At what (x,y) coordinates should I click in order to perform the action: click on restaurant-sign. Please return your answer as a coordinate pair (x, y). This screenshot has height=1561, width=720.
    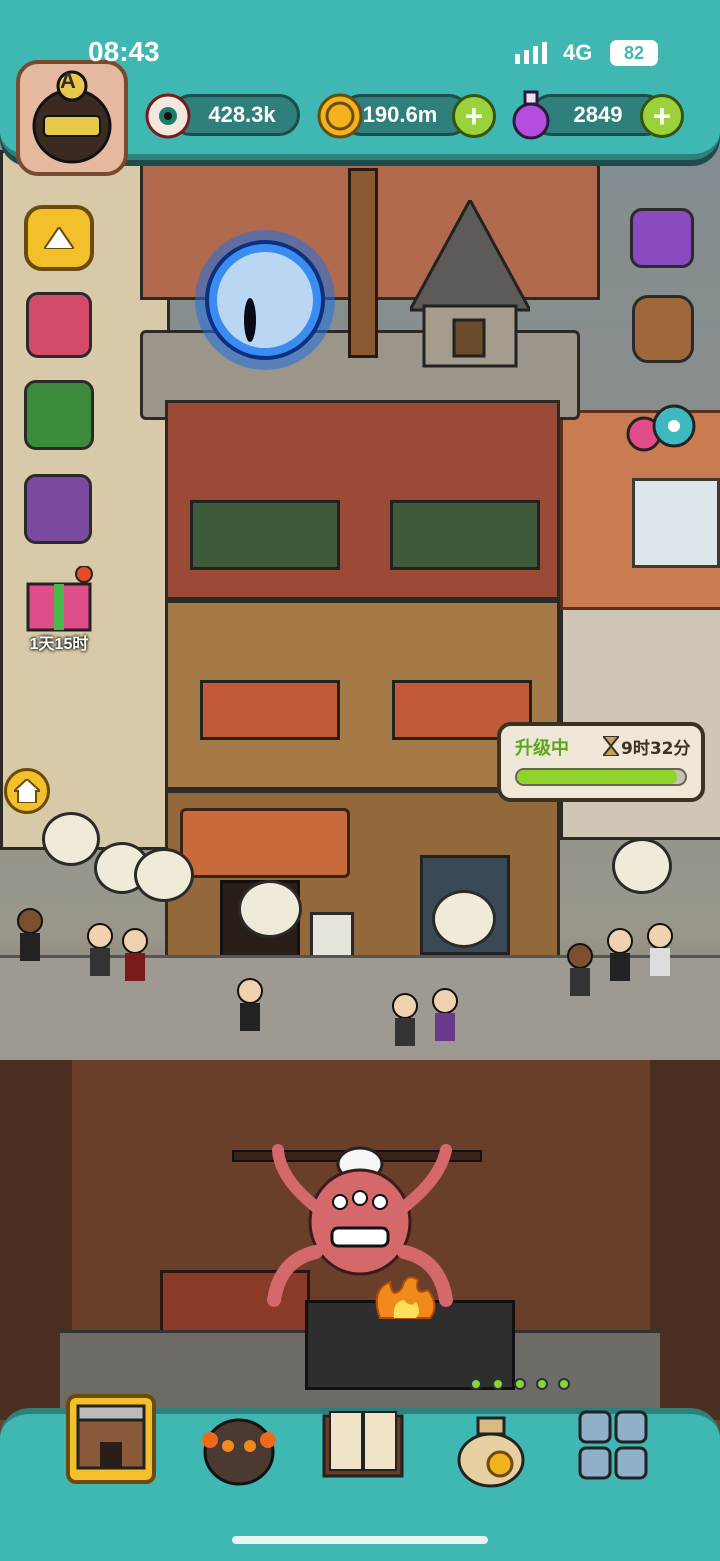
    Looking at the image, I should click on (265, 843).